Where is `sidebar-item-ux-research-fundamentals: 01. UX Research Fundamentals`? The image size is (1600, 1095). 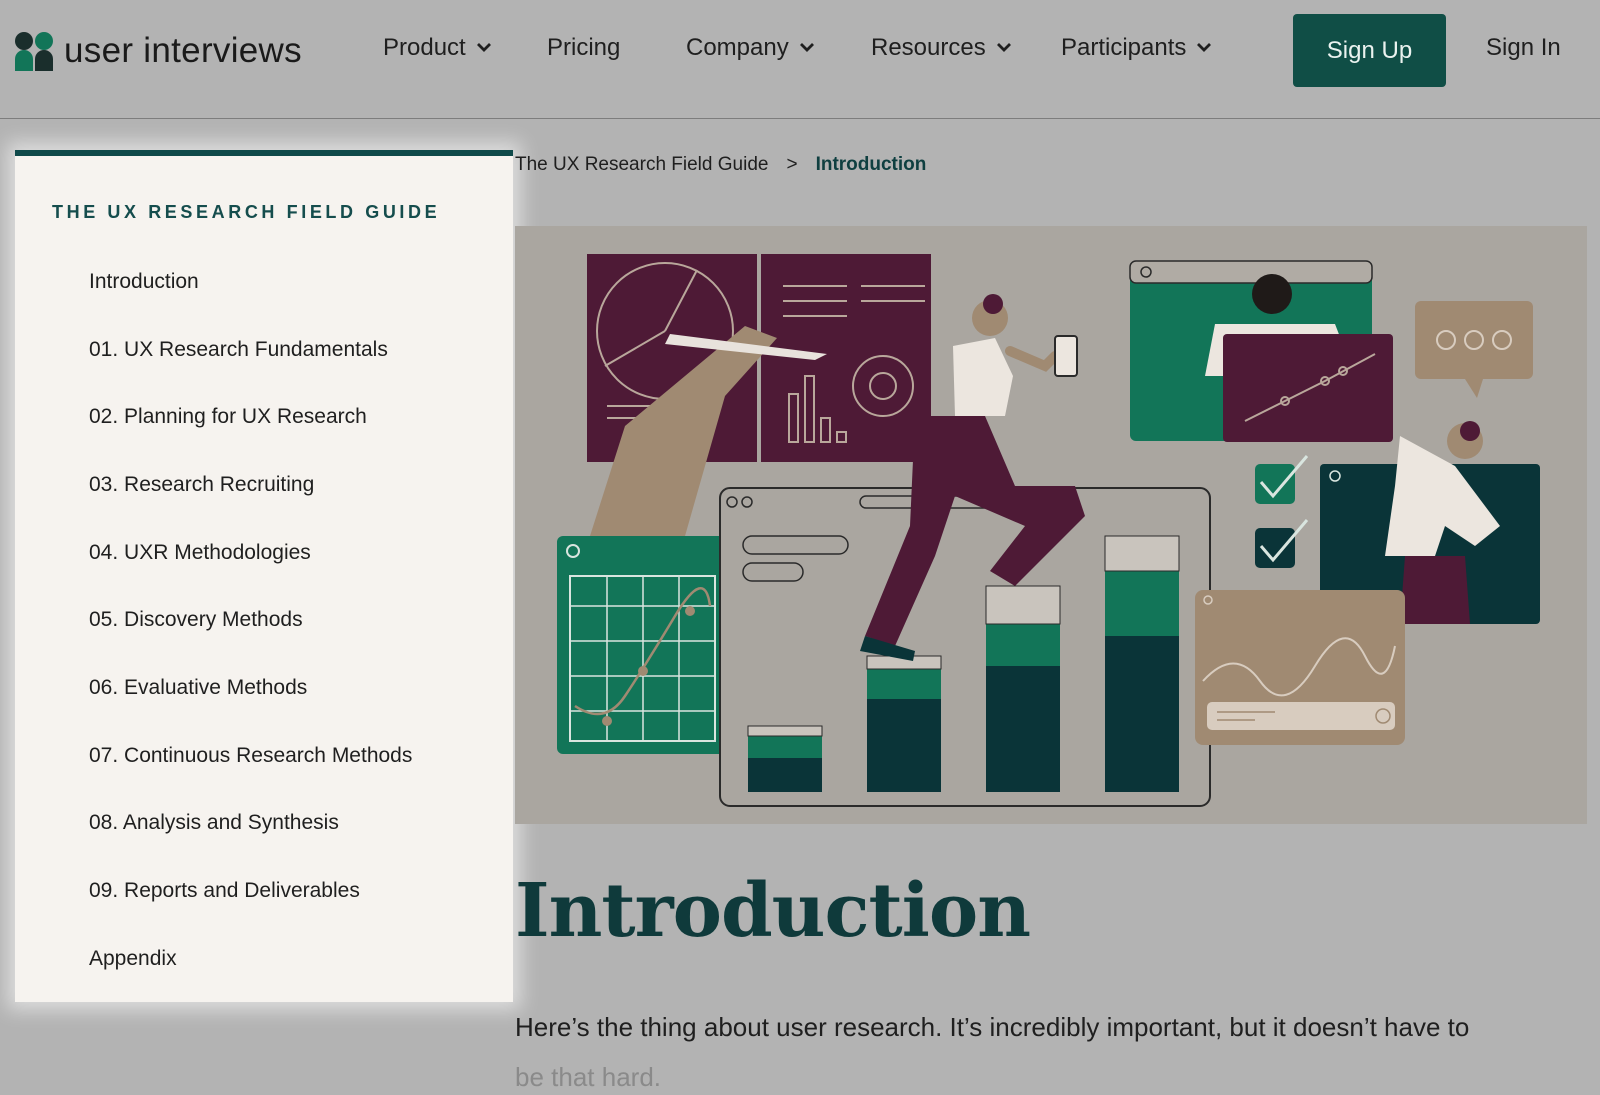
sidebar-item-ux-research-fundamentals: 01. UX Research Fundamentals is located at coordinates (250, 350).